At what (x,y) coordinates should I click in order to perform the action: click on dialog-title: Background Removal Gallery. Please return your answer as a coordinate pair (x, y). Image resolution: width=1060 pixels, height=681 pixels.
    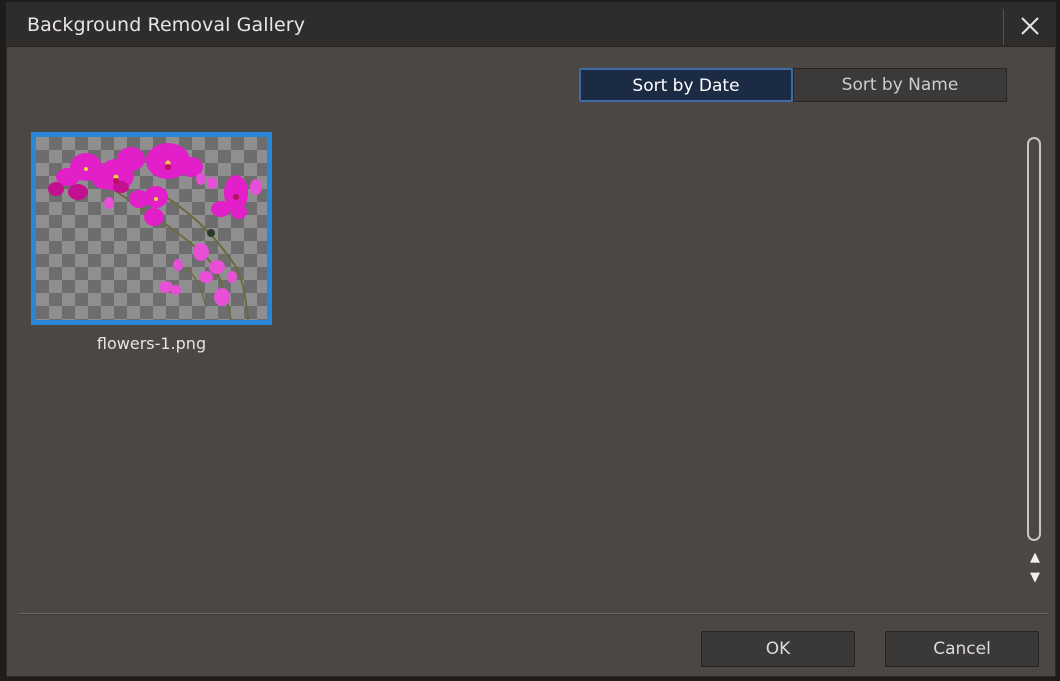
    Looking at the image, I should click on (166, 25).